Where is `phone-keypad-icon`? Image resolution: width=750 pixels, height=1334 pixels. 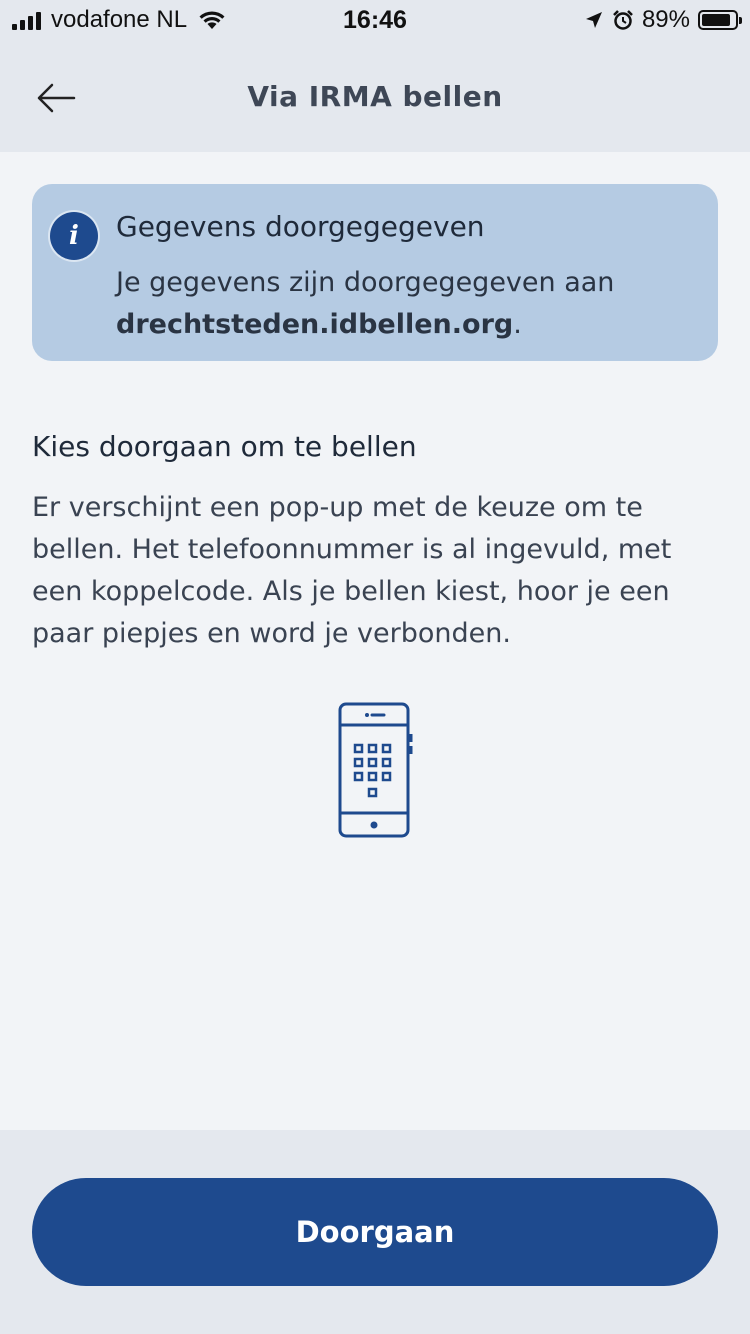 phone-keypad-icon is located at coordinates (375, 770).